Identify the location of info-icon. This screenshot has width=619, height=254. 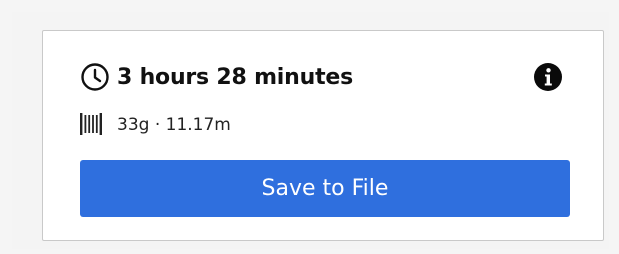
(548, 77).